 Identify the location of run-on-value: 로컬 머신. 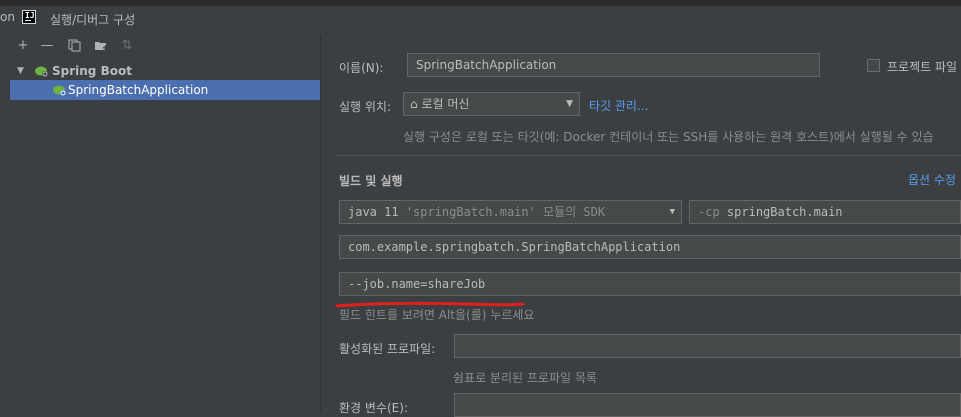
(445, 104).